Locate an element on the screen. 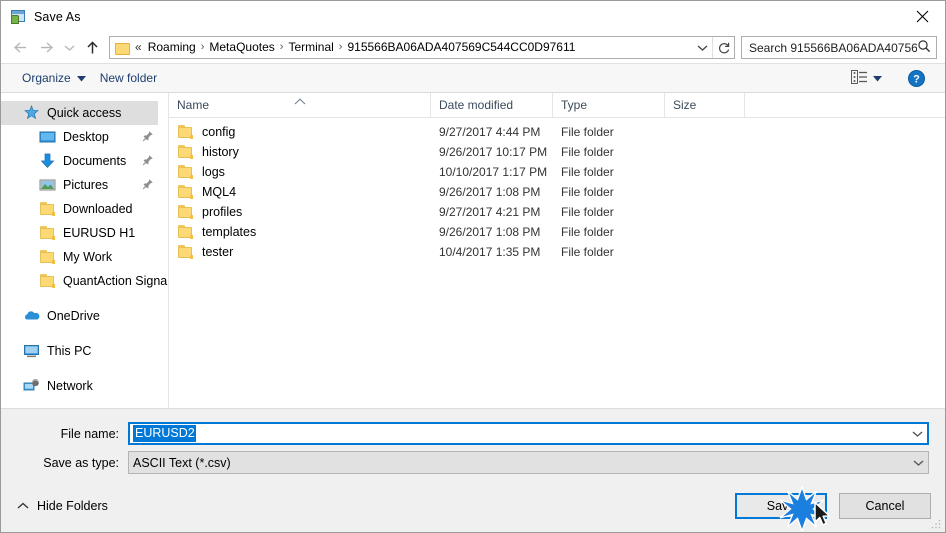 The height and width of the screenshot is (533, 946). sort-ascending-icon is located at coordinates (300, 101).